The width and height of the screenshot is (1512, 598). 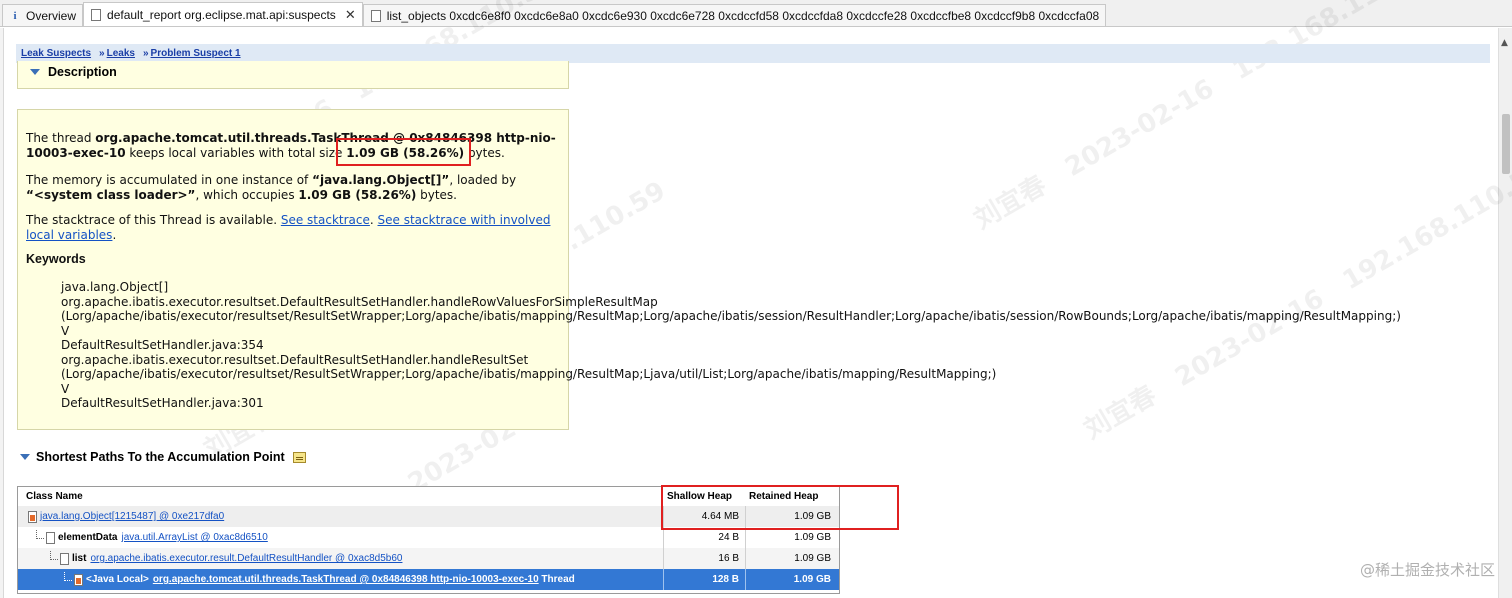 What do you see at coordinates (115, 287) in the screenshot?
I see `keyword-line: java.lang.Object[]` at bounding box center [115, 287].